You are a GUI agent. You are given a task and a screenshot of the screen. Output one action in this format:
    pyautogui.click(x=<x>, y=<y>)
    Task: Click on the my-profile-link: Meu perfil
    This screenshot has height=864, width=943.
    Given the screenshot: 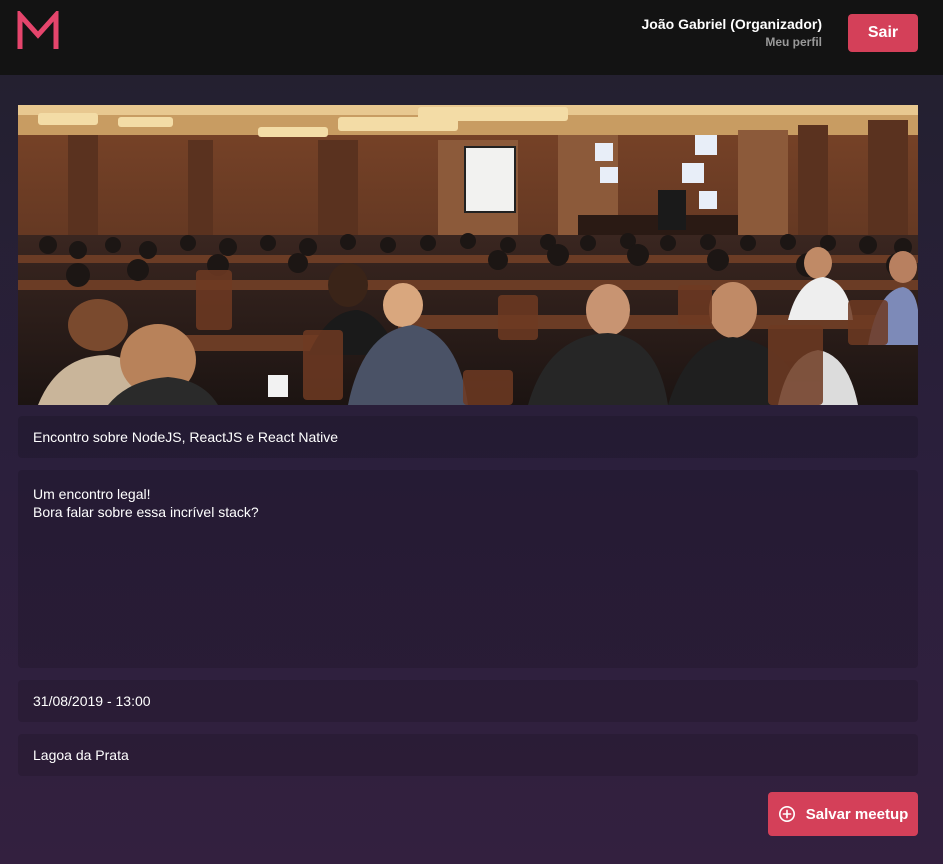 What is the action you would take?
    pyautogui.click(x=732, y=42)
    